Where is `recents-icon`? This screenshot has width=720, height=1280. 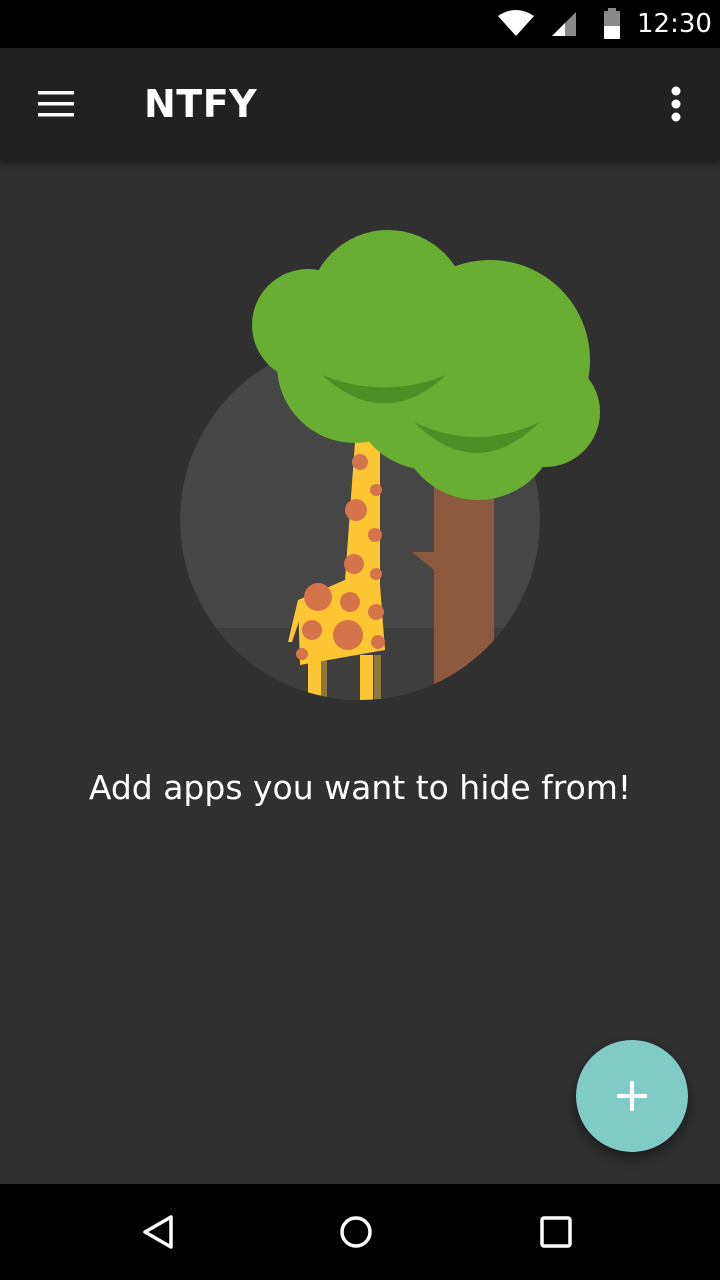 recents-icon is located at coordinates (556, 1232).